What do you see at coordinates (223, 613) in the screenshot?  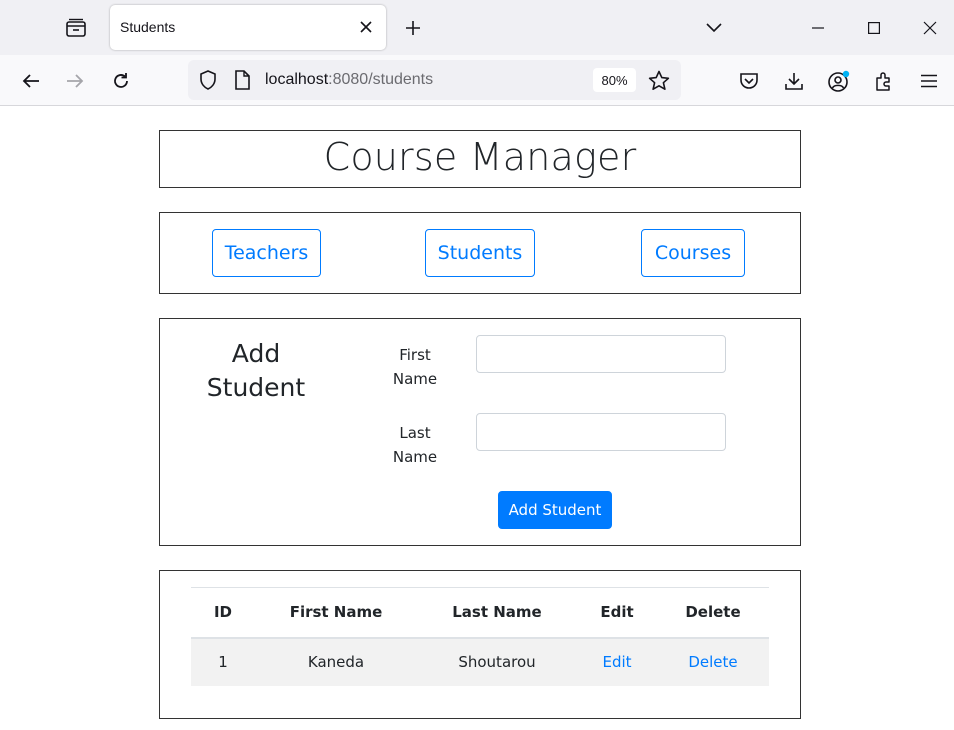 I see `column-header-id: ID` at bounding box center [223, 613].